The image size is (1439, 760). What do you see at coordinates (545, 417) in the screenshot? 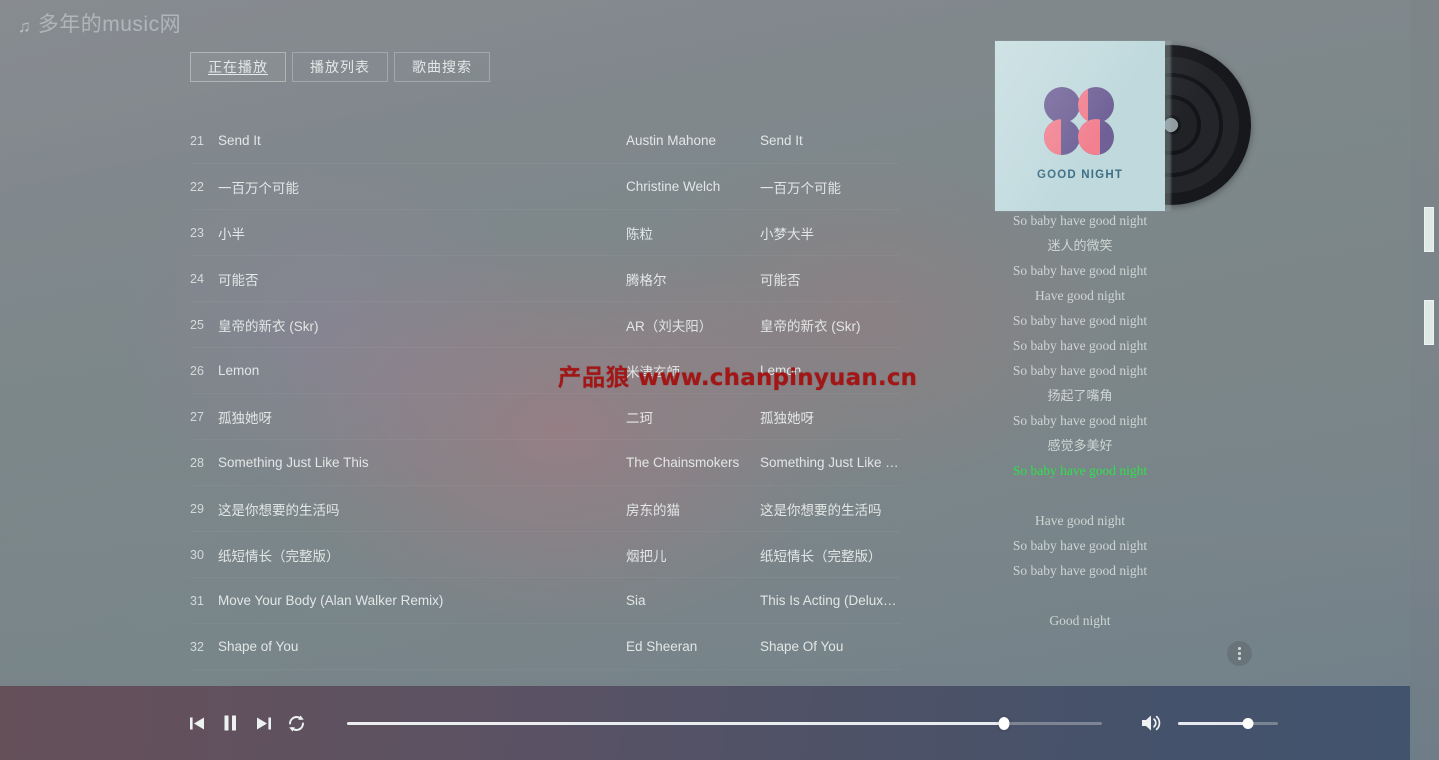
I see `table-row: 27 孤独她呀 二珂 孤独她呀` at bounding box center [545, 417].